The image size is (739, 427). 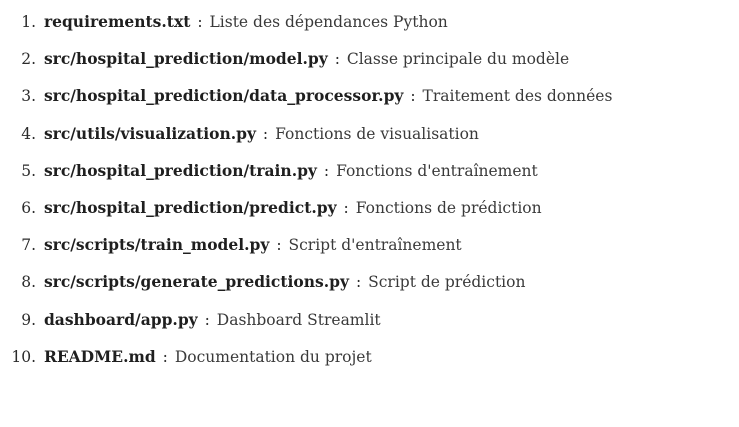 I want to click on item-number: 7., so click(x=28, y=245).